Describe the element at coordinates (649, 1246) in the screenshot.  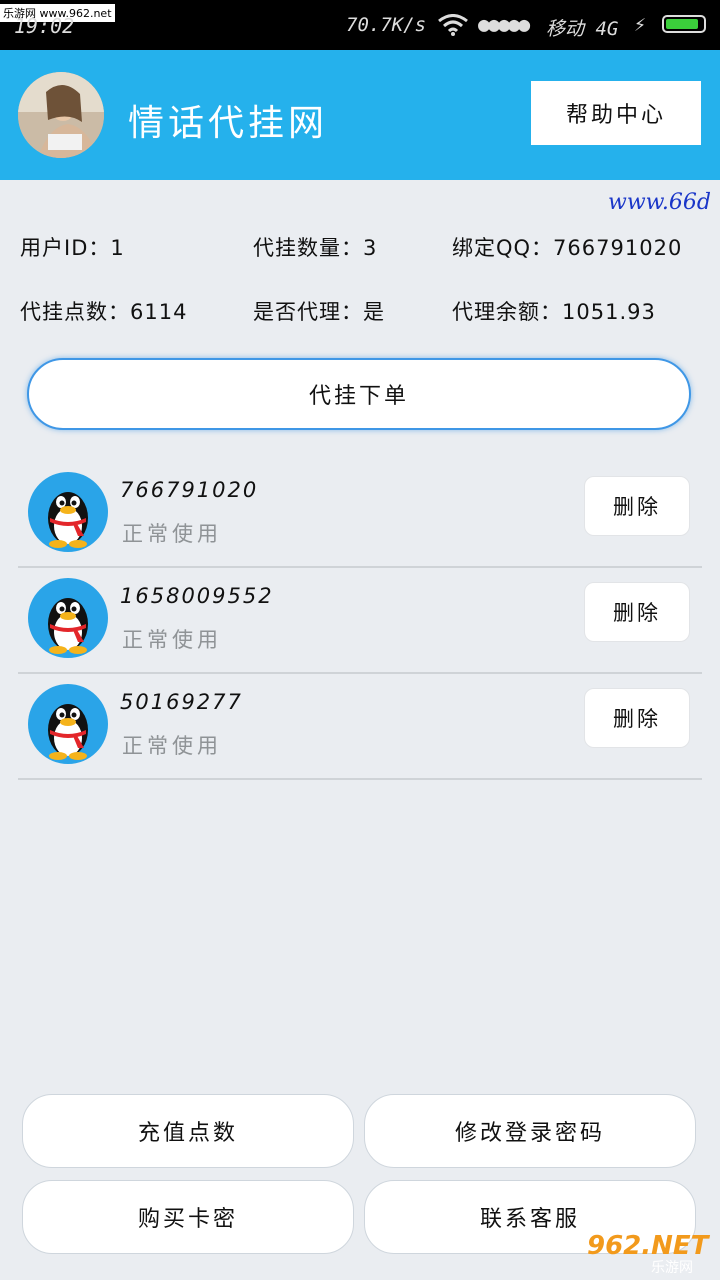
I see `logo-text: 962.NET` at that location.